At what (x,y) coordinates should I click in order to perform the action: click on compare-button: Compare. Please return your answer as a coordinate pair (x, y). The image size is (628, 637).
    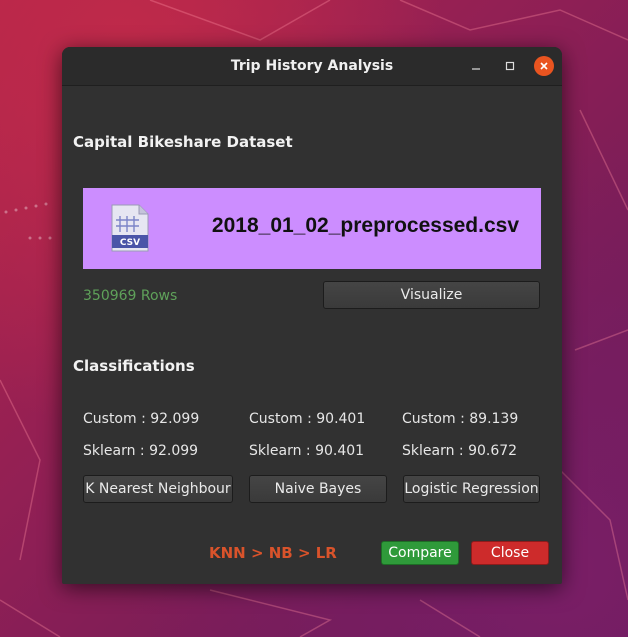
    Looking at the image, I should click on (420, 553).